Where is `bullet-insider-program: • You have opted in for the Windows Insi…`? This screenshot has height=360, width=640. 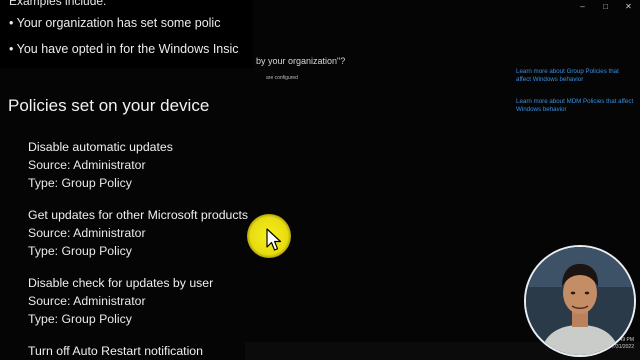
bullet-insider-program: • You have opted in for the Windows Insi… is located at coordinates (124, 49).